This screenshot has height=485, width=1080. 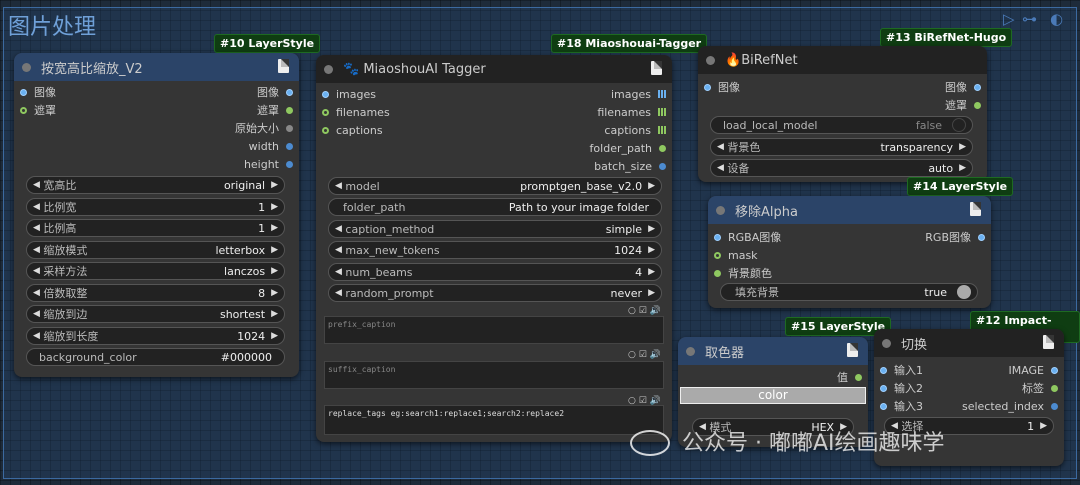 What do you see at coordinates (1029, 19) in the screenshot?
I see `link-icon: ⊶` at bounding box center [1029, 19].